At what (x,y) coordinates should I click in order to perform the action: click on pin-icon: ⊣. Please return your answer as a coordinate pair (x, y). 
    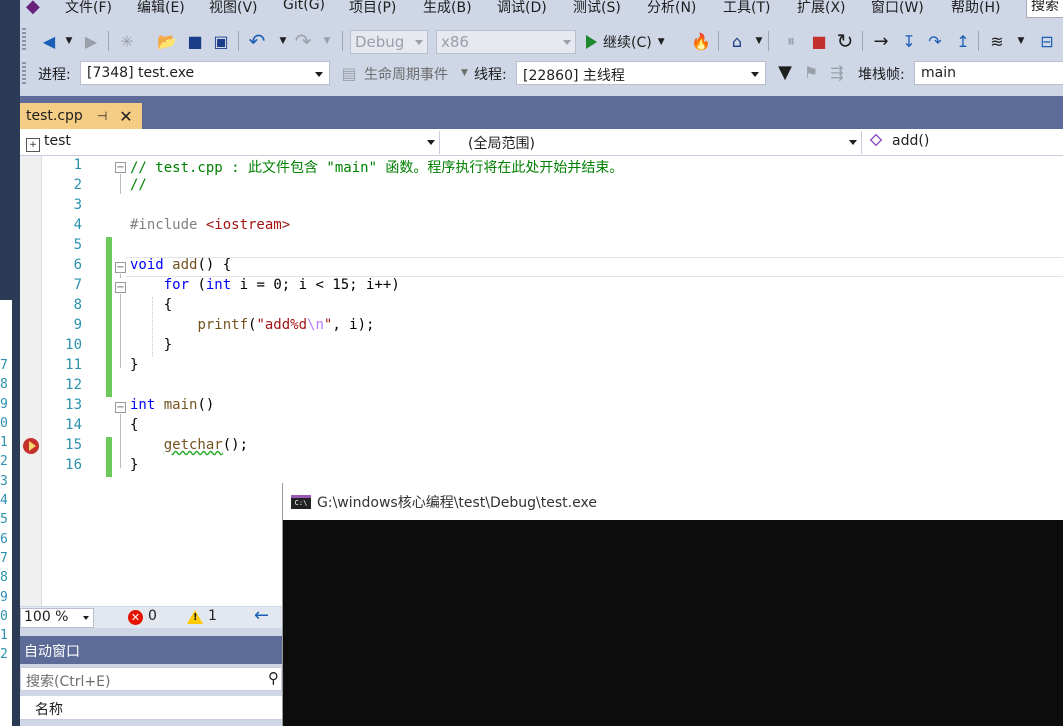
    Looking at the image, I should click on (102, 116).